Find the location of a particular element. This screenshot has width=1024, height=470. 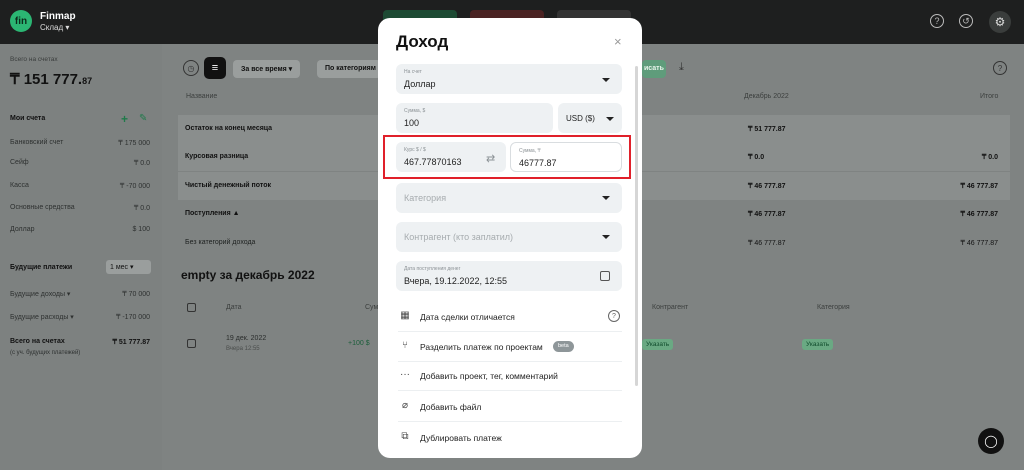

question-icon: ? is located at coordinates (614, 316).